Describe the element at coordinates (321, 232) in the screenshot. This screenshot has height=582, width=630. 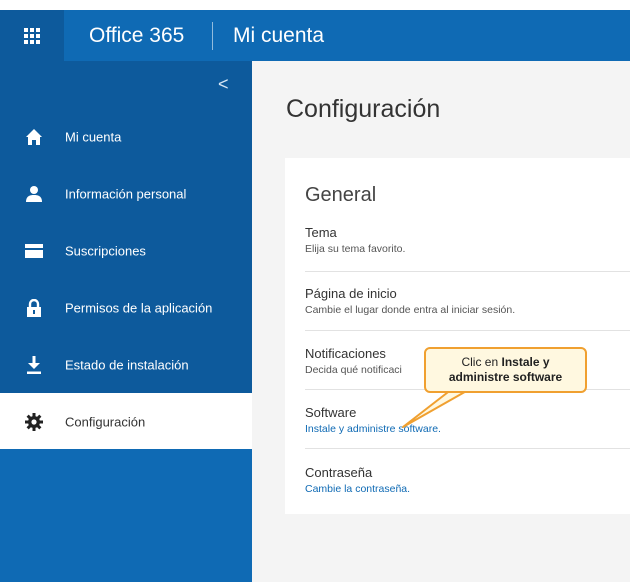
I see `setting-title: Tema` at that location.